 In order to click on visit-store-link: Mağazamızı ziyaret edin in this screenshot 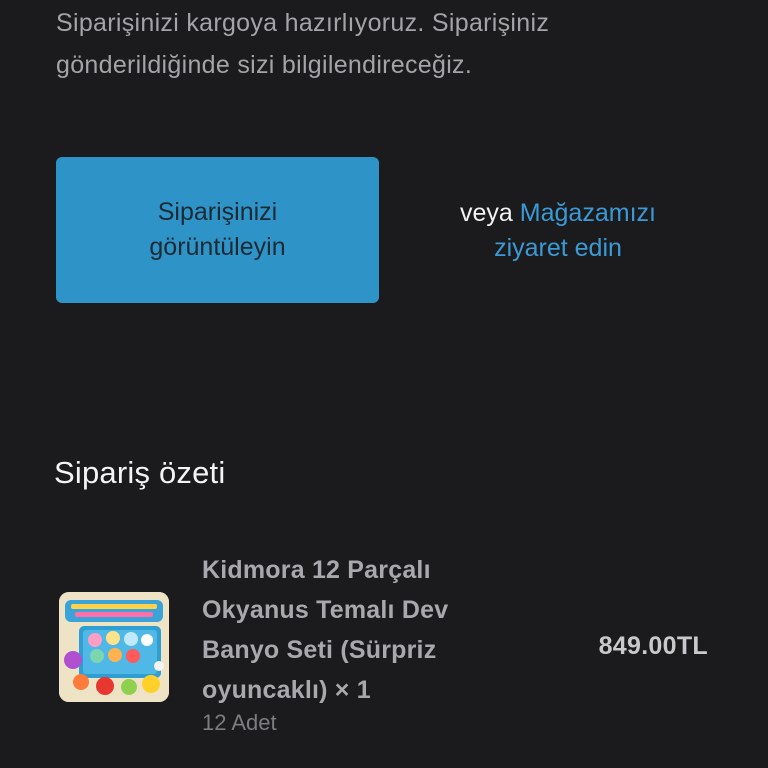, I will do `click(575, 230)`.